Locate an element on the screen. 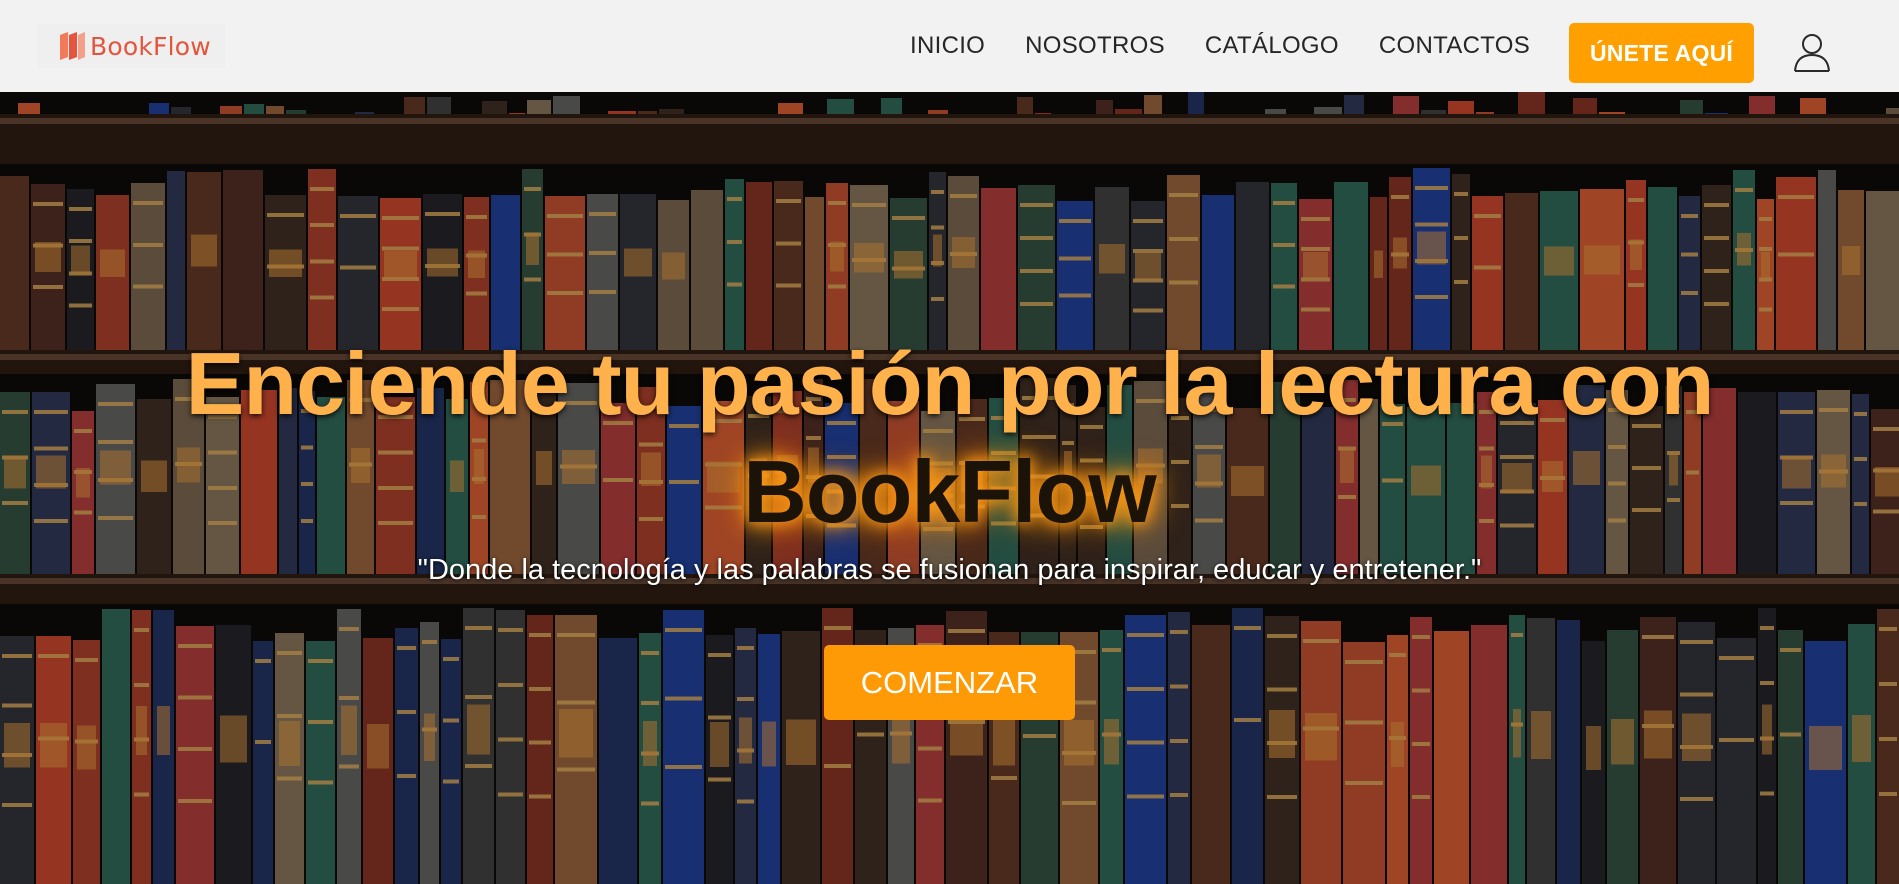 This screenshot has height=884, width=1899. nav-link-catalogo: CATÁLOGO is located at coordinates (1272, 46).